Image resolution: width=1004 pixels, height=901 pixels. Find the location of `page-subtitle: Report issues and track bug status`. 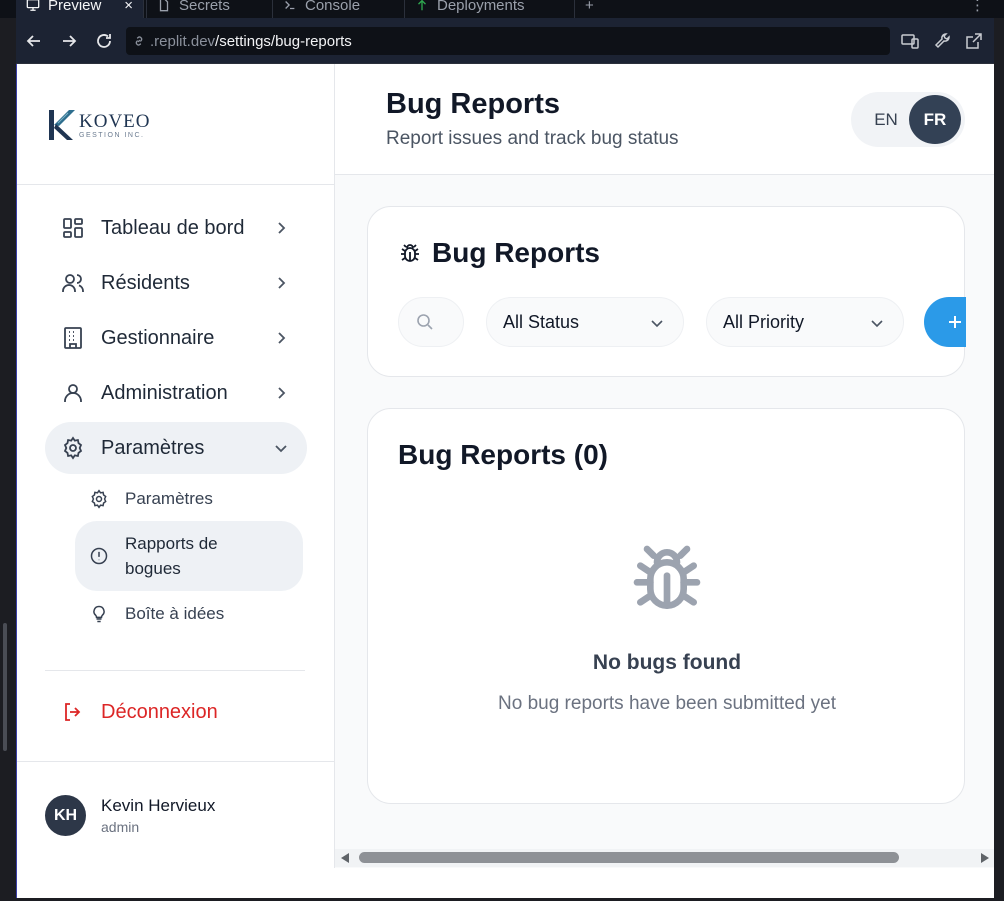

page-subtitle: Report issues and track bug status is located at coordinates (532, 138).